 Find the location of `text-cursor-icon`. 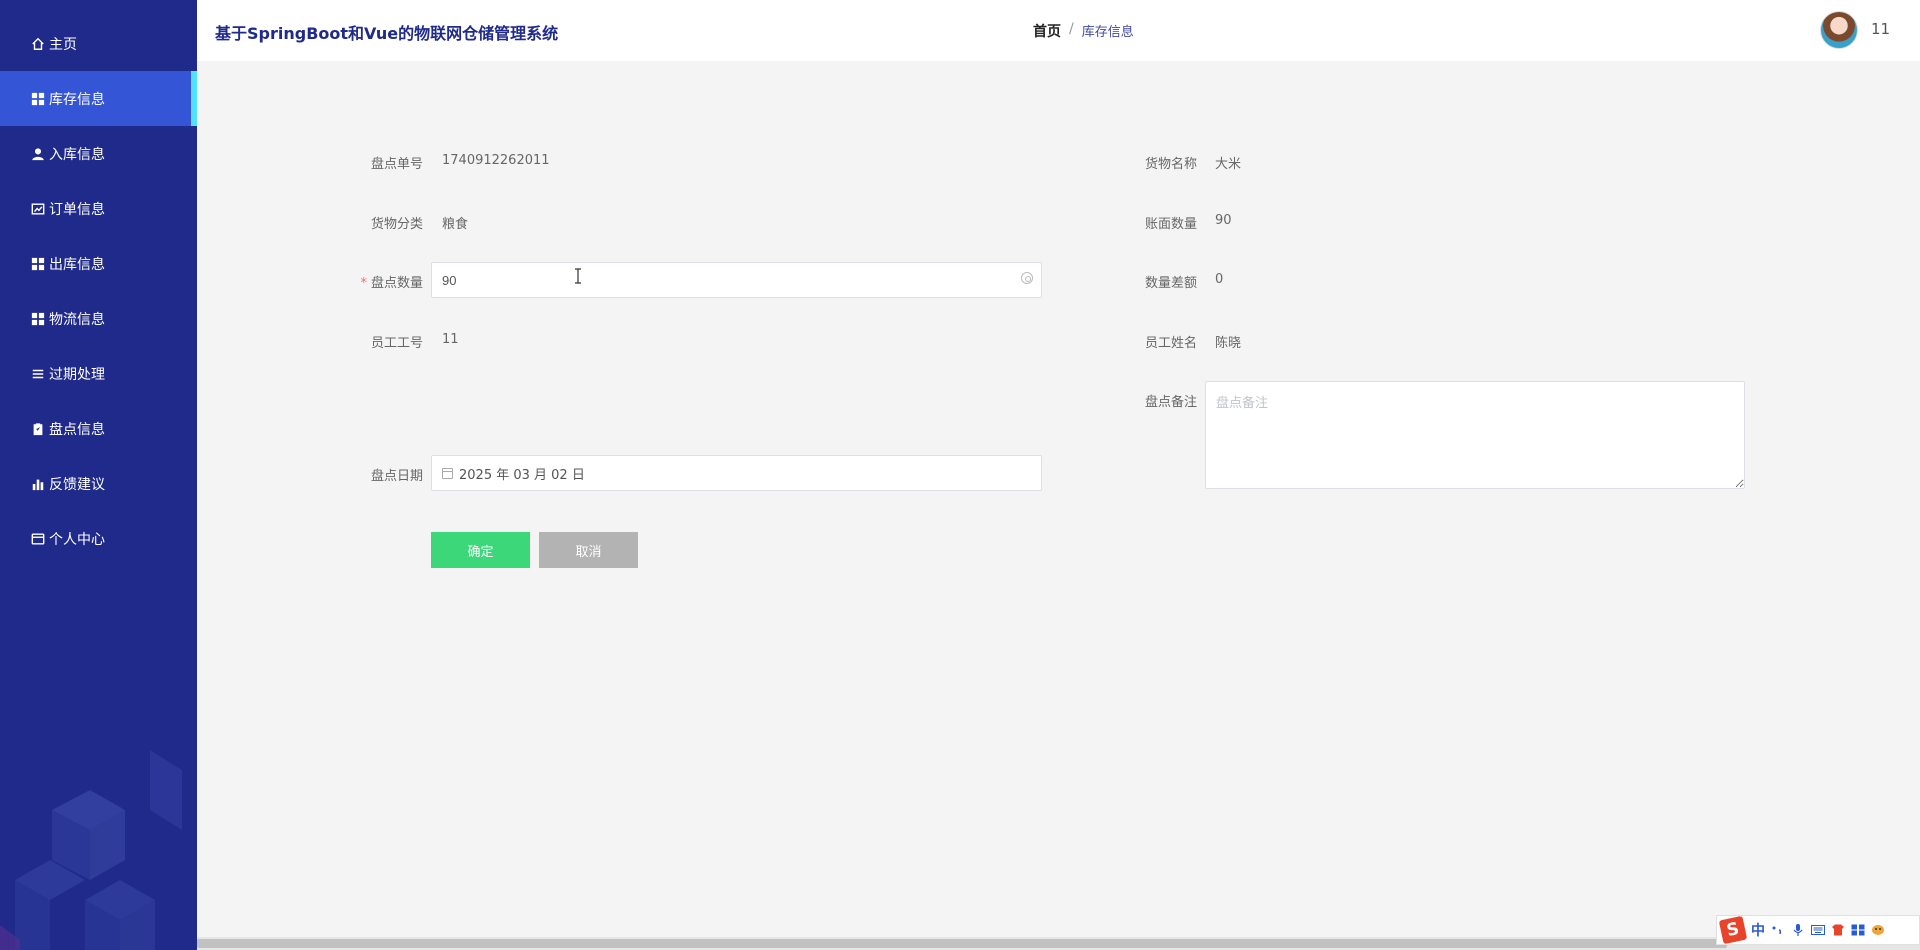

text-cursor-icon is located at coordinates (578, 276).